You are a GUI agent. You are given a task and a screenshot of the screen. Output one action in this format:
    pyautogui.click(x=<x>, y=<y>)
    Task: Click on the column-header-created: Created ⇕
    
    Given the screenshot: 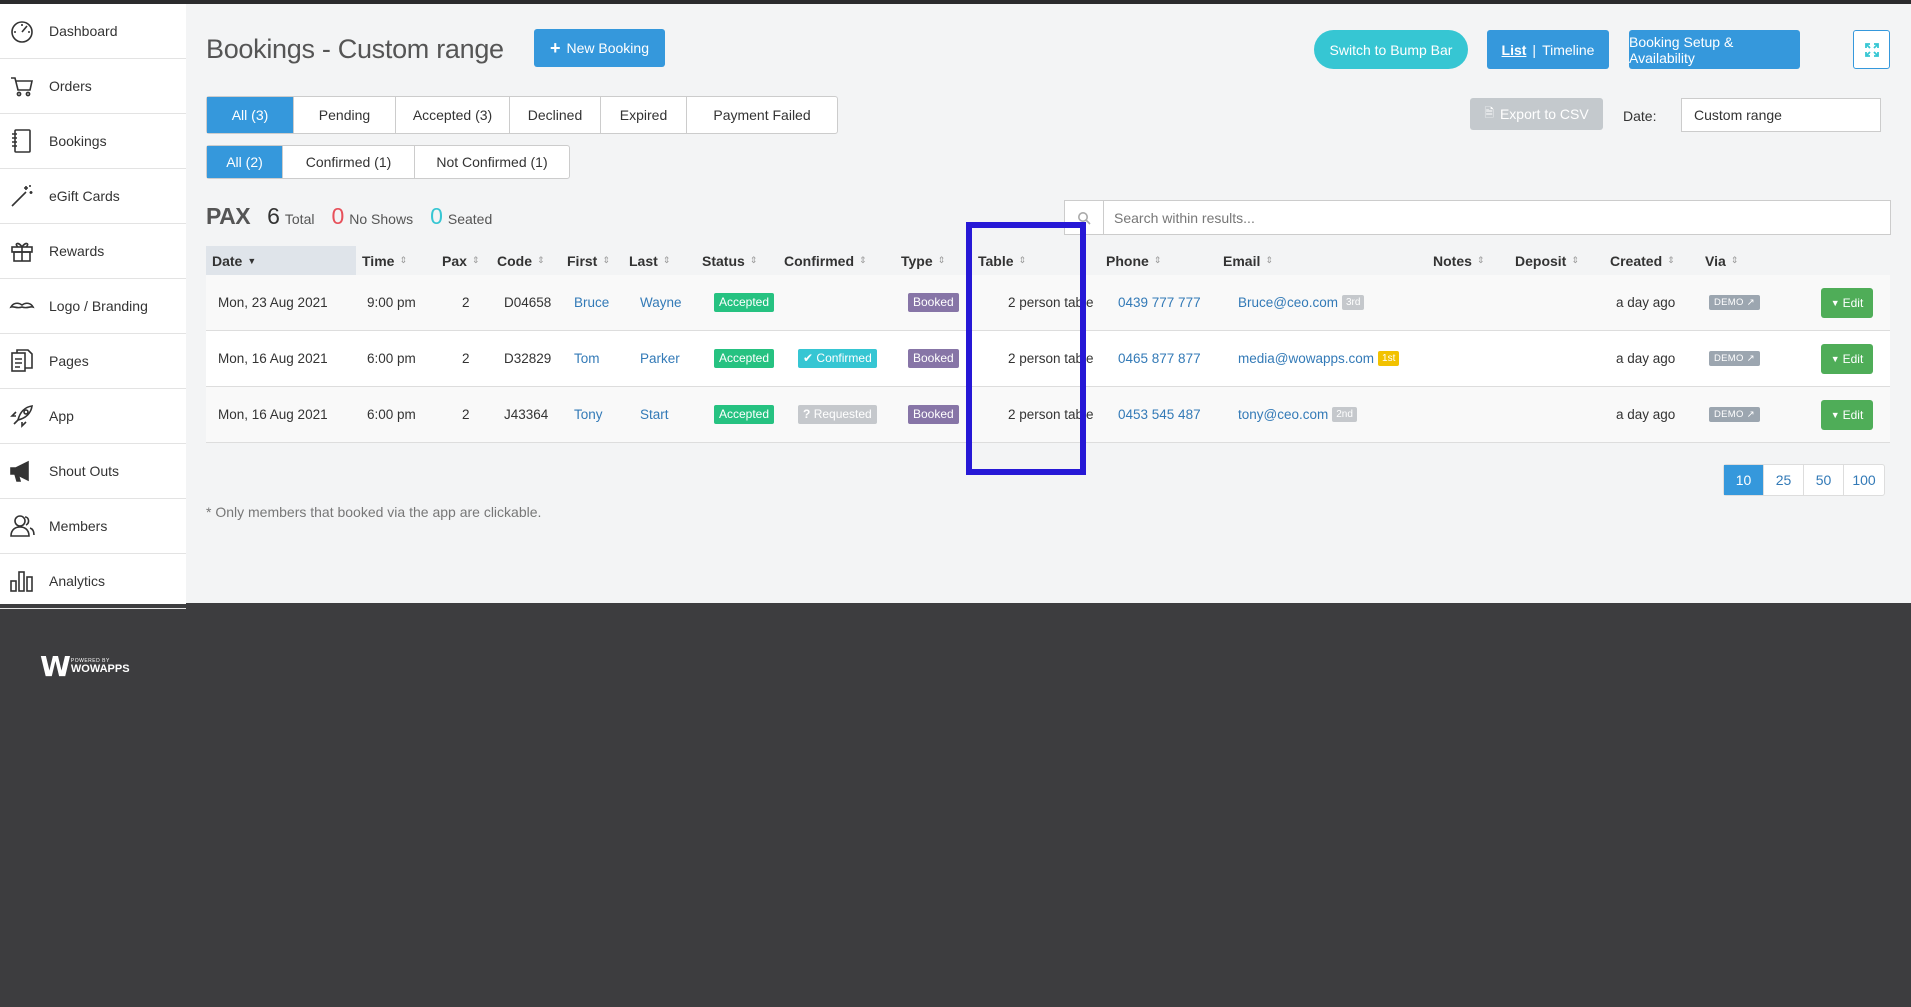 What is the action you would take?
    pyautogui.click(x=1651, y=260)
    